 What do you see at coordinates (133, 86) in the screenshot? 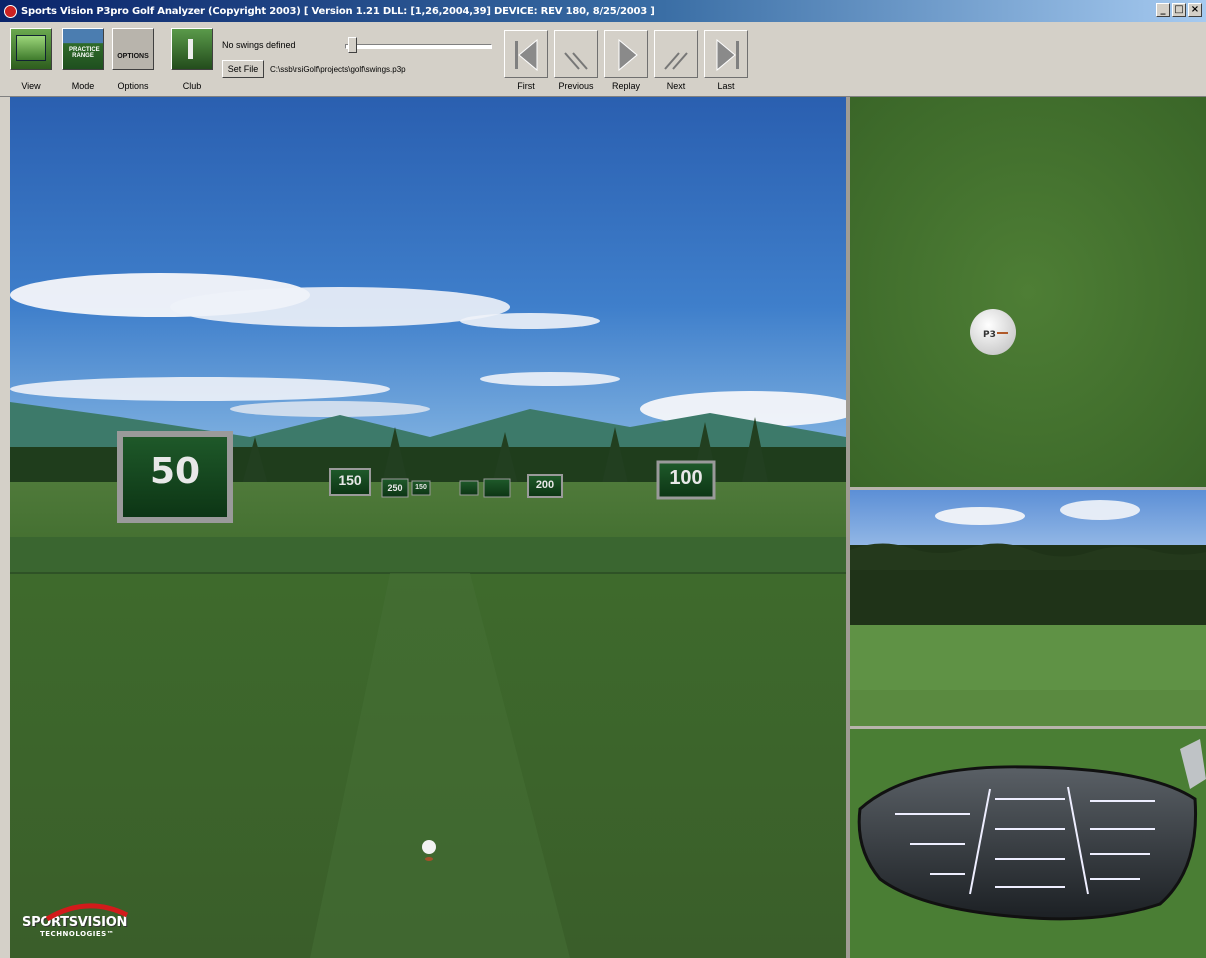
I see `options-label: Options` at bounding box center [133, 86].